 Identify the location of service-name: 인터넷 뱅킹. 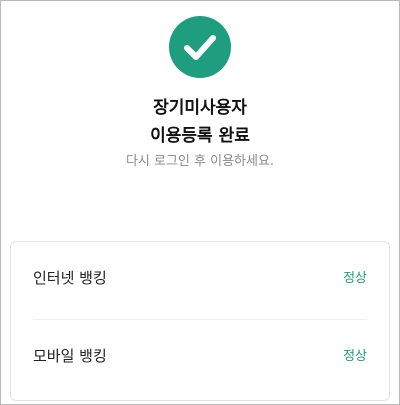
(70, 278).